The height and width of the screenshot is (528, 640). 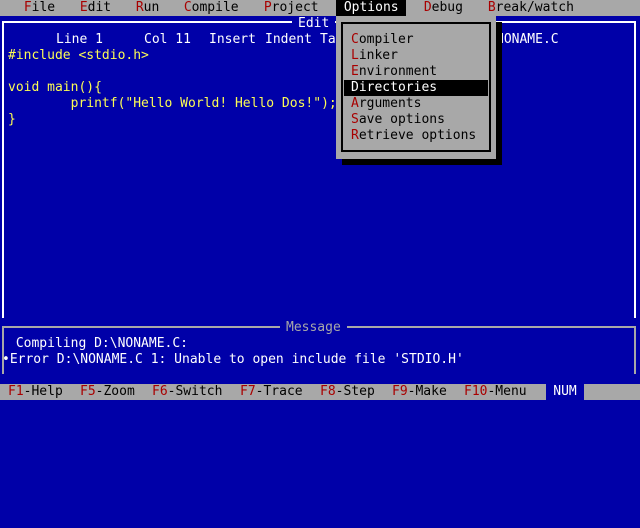 What do you see at coordinates (291, 8) in the screenshot?
I see `menu-project: Project` at bounding box center [291, 8].